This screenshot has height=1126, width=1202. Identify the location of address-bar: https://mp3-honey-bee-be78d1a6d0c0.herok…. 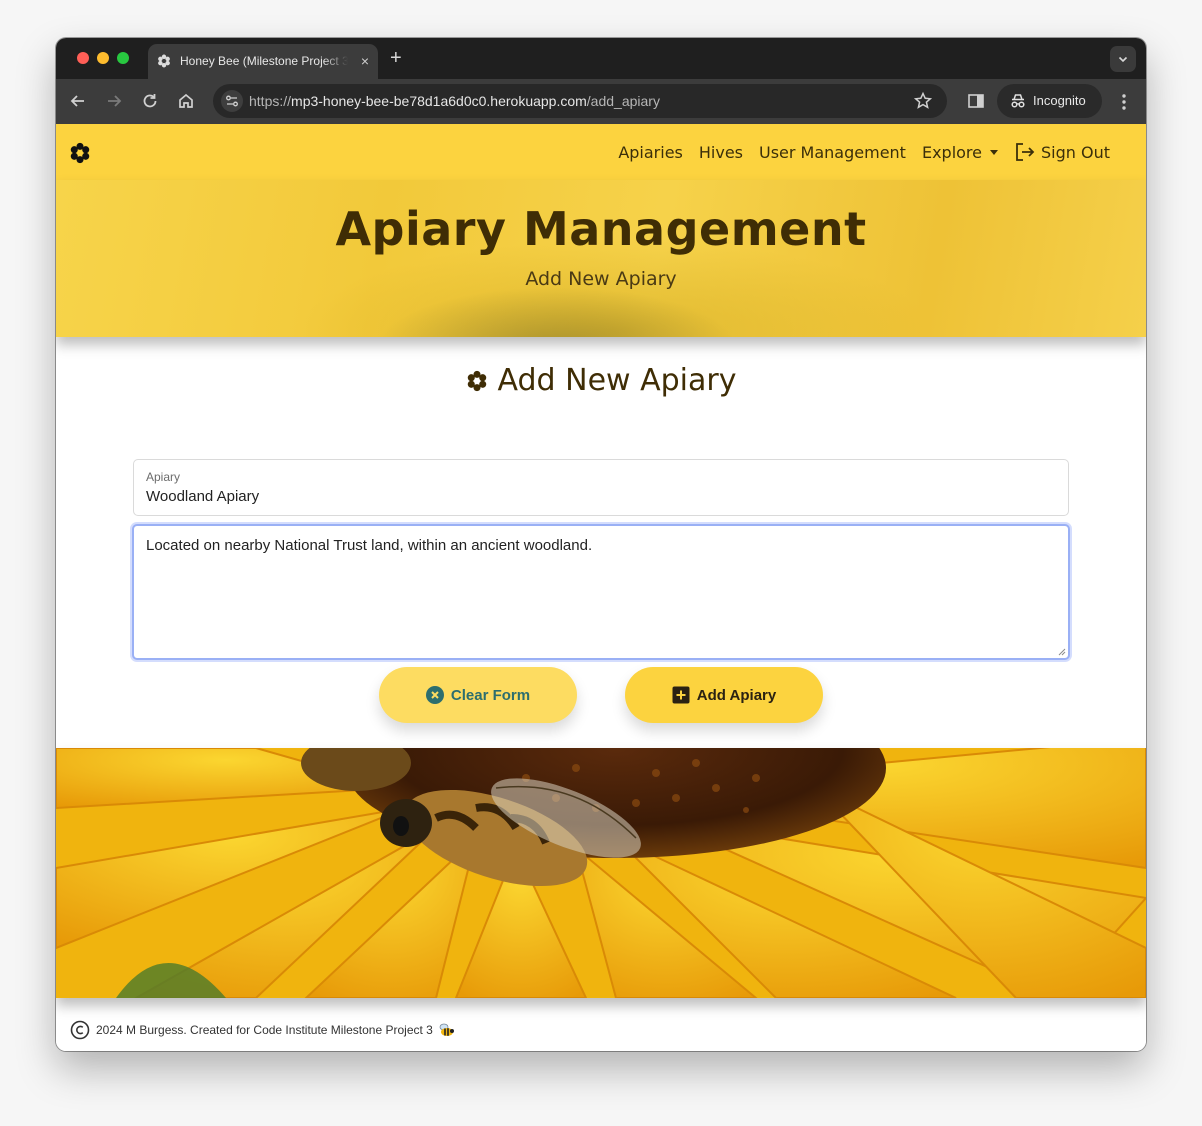
(580, 101).